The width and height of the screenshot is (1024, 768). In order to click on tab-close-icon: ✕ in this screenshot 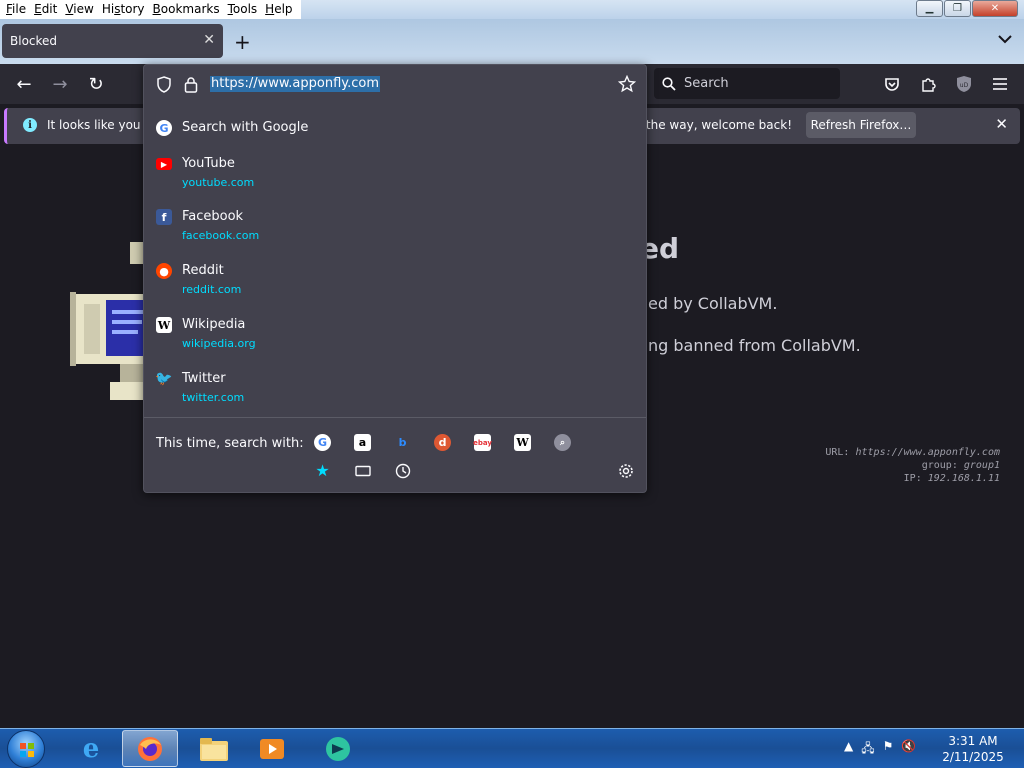, I will do `click(209, 40)`.